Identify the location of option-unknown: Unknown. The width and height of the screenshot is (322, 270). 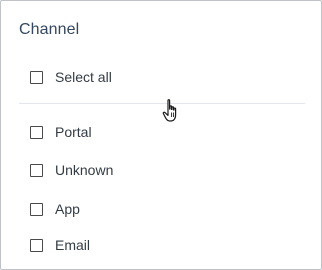
(71, 170).